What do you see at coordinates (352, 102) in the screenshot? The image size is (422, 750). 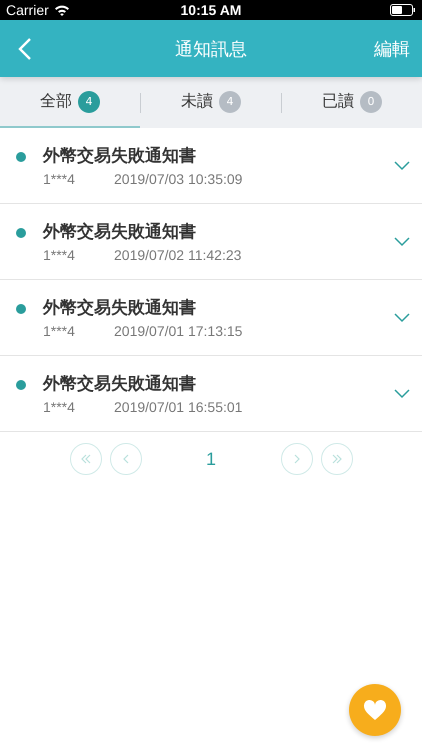 I see `tab: 已讀 0` at bounding box center [352, 102].